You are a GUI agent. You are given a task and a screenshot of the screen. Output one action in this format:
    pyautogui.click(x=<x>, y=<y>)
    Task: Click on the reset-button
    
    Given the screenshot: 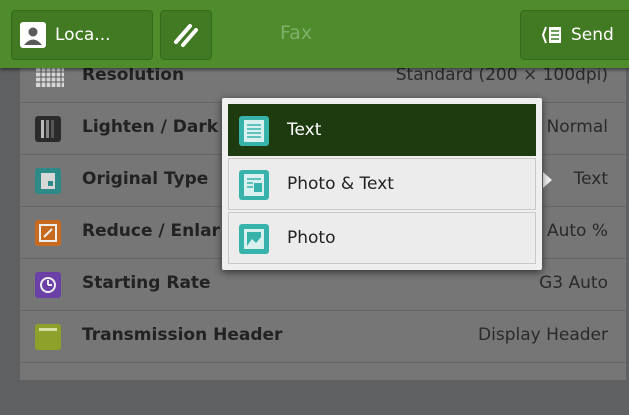 What is the action you would take?
    pyautogui.click(x=186, y=35)
    